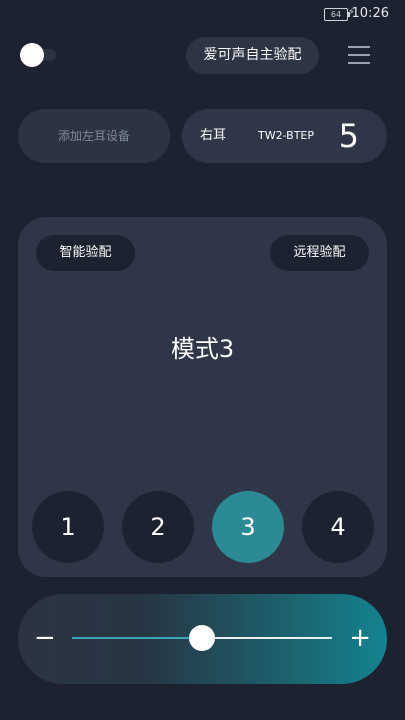 This screenshot has width=405, height=720. What do you see at coordinates (360, 638) in the screenshot?
I see `volume-up-button: +` at bounding box center [360, 638].